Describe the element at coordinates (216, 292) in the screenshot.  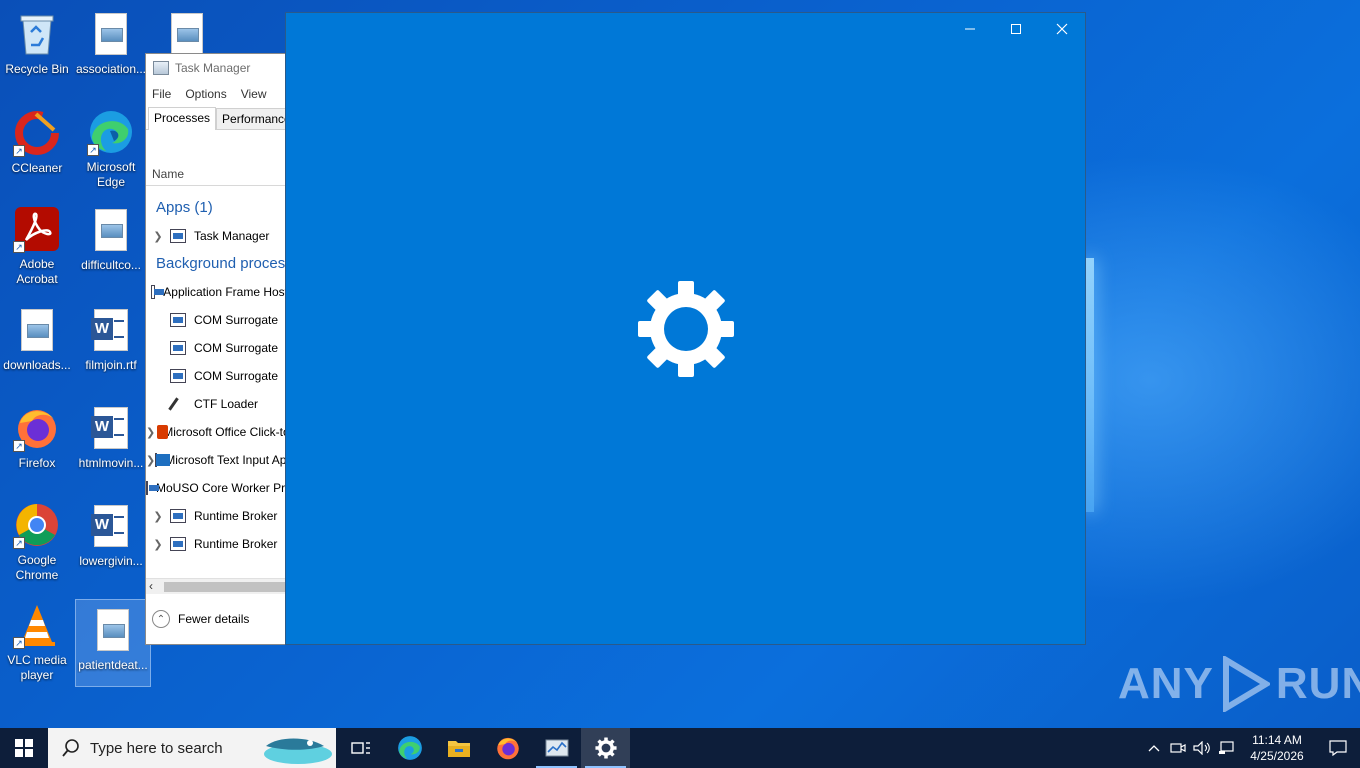
I see `process-row: Application Frame Host` at that location.